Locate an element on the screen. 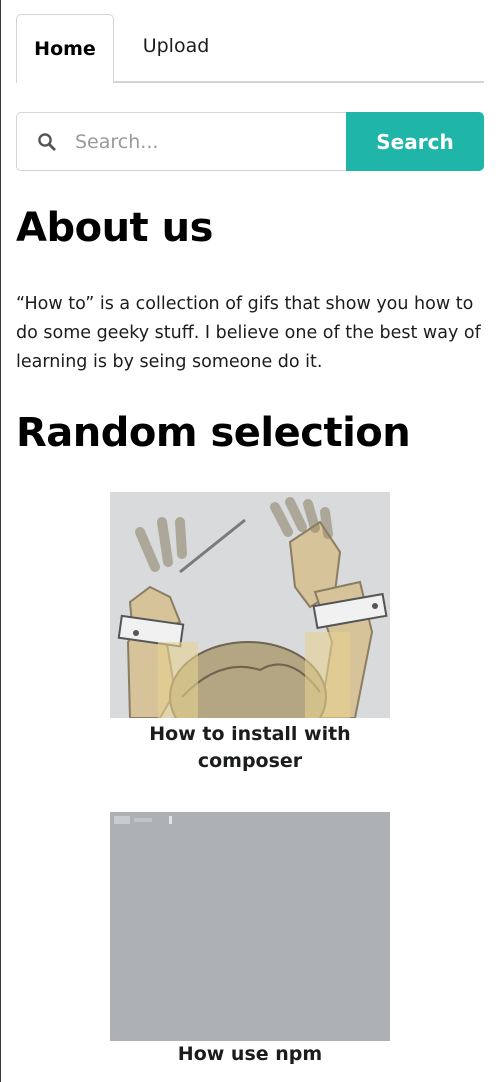 The height and width of the screenshot is (1082, 499). search-input is located at coordinates (205, 142).